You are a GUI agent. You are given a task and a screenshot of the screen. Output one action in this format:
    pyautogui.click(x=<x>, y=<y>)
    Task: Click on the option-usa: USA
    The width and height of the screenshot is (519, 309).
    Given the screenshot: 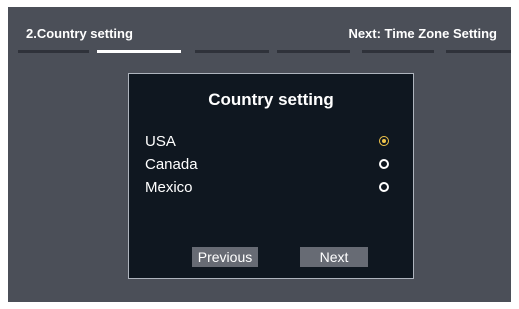 What is the action you would take?
    pyautogui.click(x=270, y=142)
    